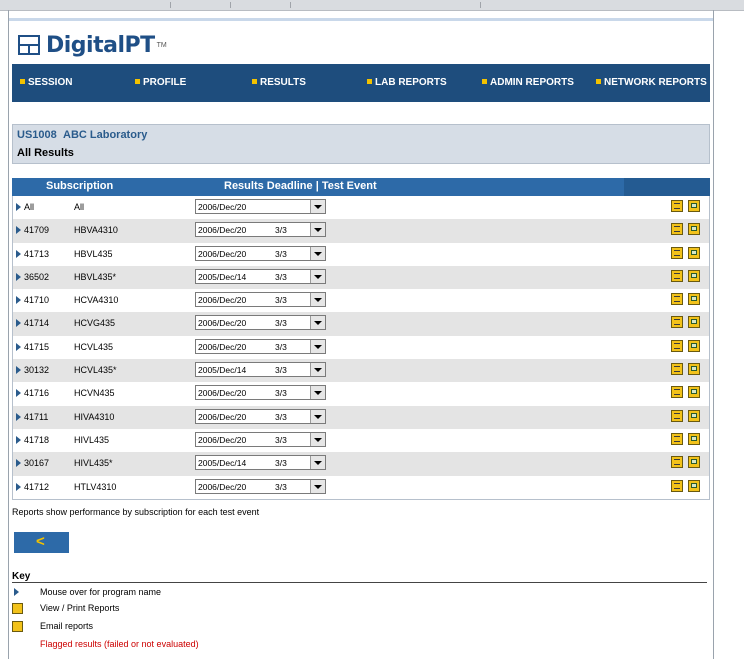 The image size is (744, 659). Describe the element at coordinates (36, 300) in the screenshot. I see `subscription-code: 41710` at that location.